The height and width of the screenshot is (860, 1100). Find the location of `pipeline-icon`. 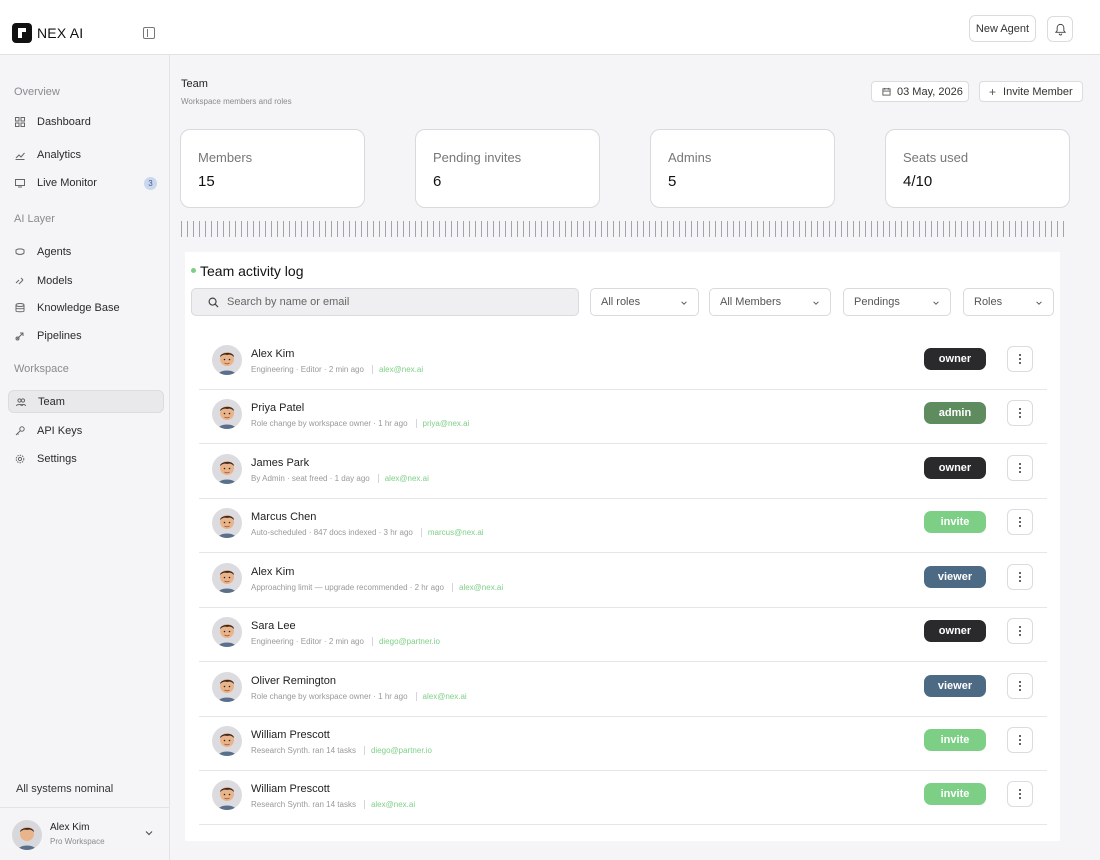

pipeline-icon is located at coordinates (20, 336).